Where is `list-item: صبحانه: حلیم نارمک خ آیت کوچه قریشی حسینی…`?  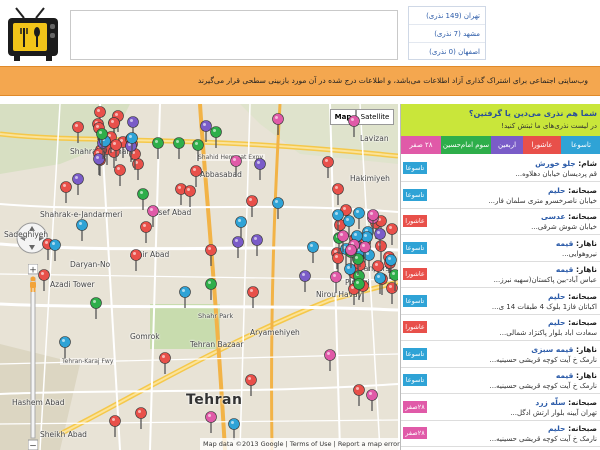
list-item: صبحانه: حلیم نارمک خ آیت کوچه قریشی حسینی… is located at coordinates (500, 434).